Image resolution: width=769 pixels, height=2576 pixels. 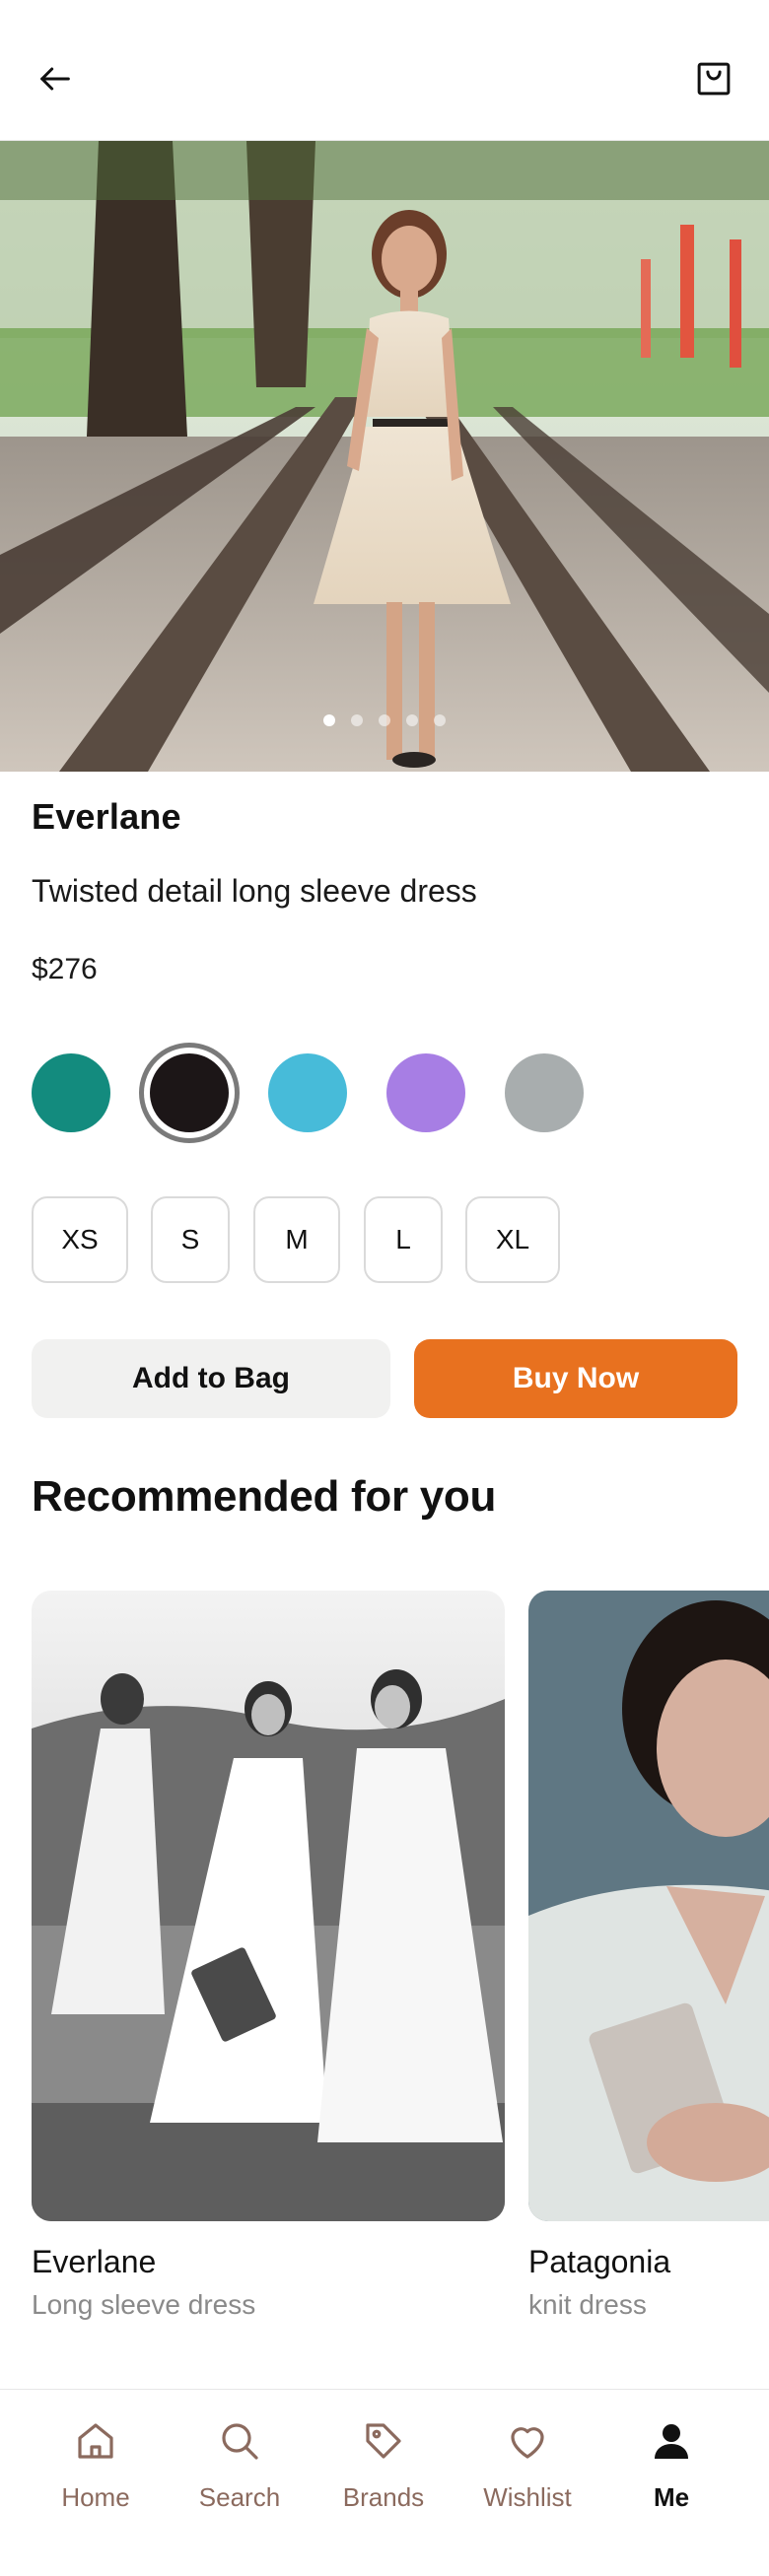 I want to click on product-photo, so click(x=649, y=1906).